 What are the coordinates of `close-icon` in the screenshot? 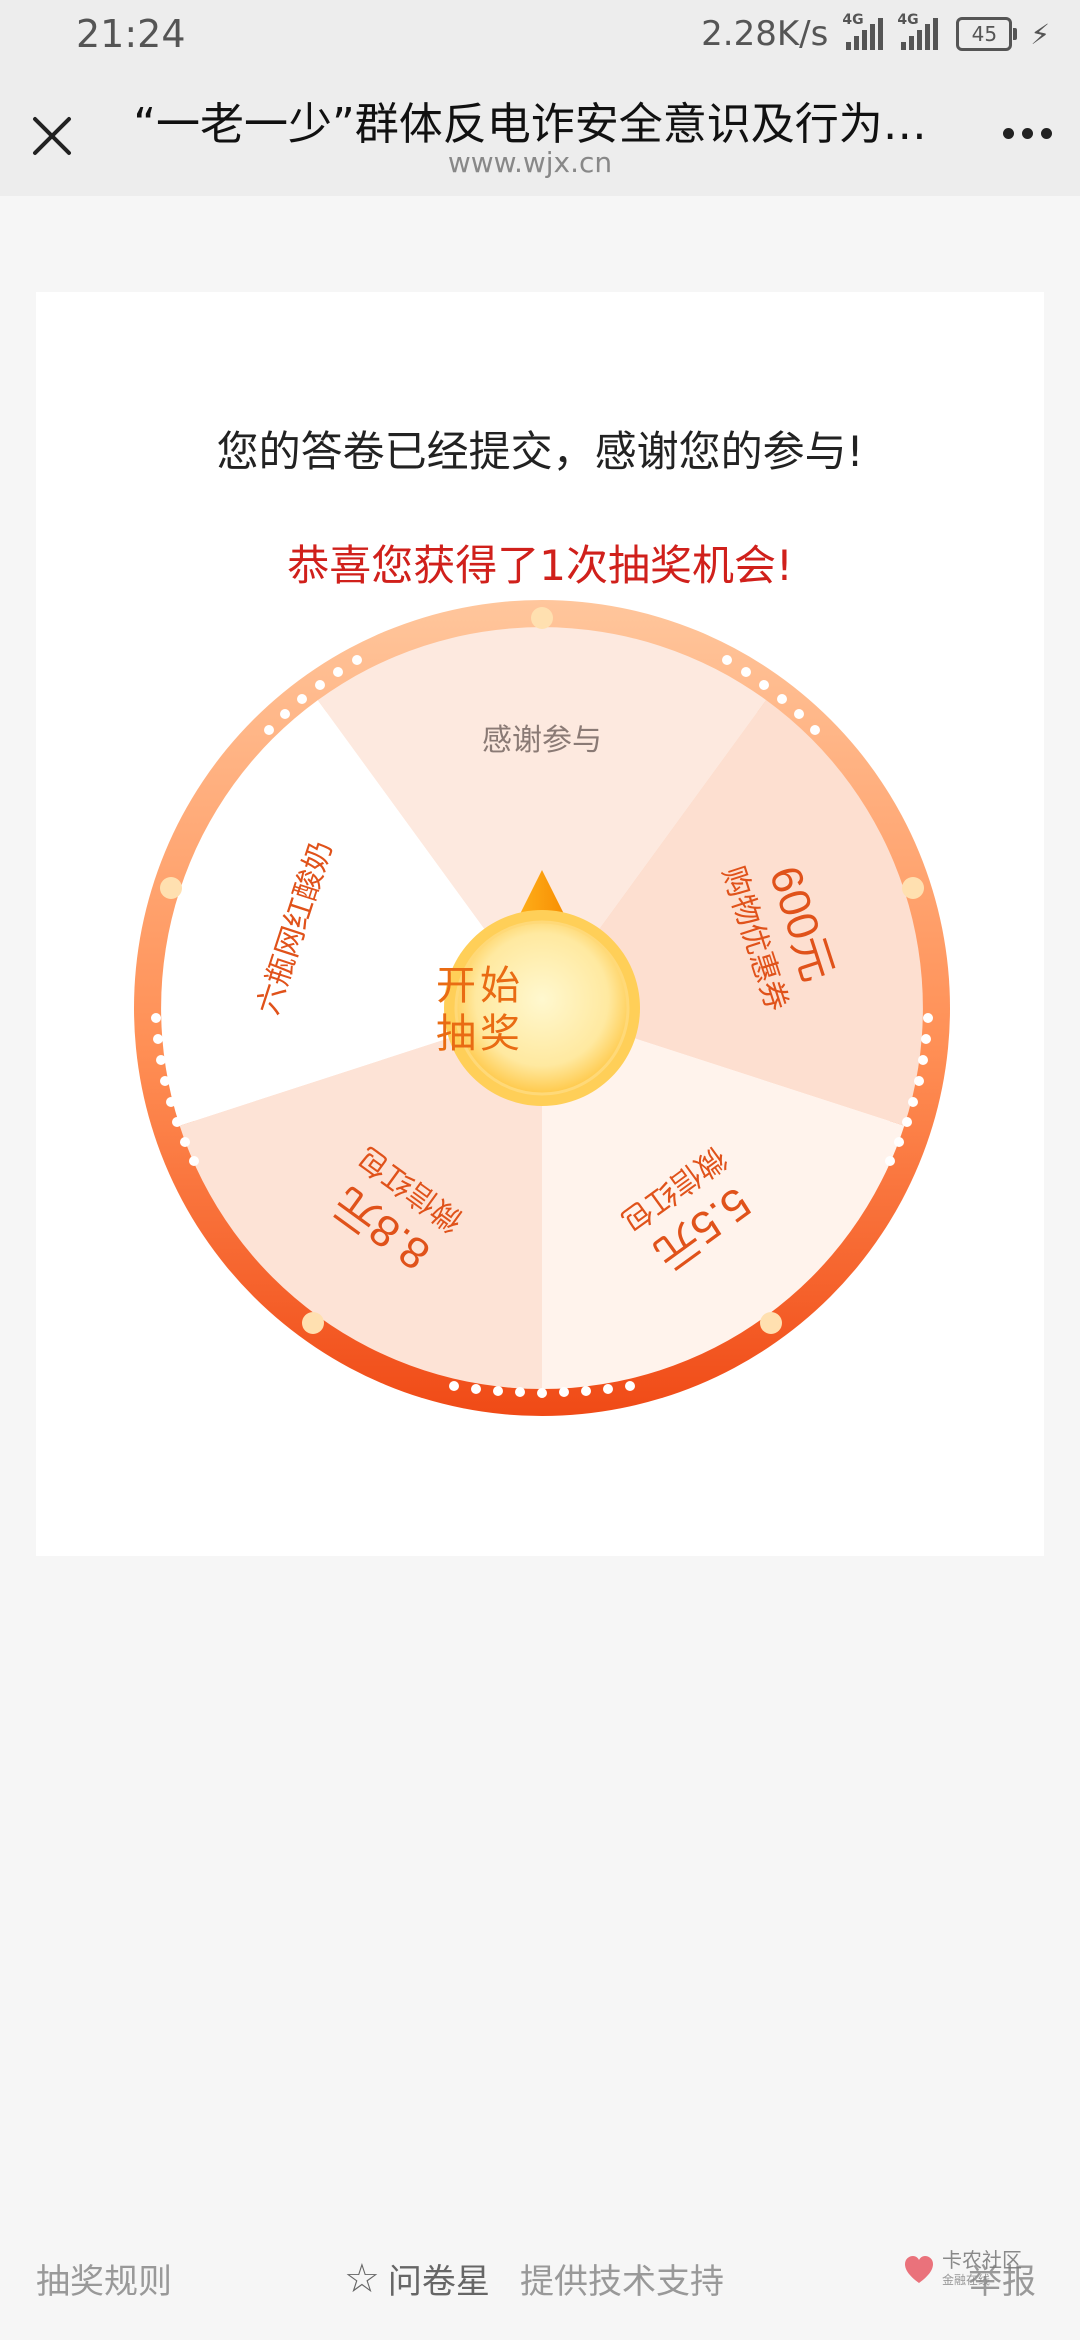 It's located at (52, 136).